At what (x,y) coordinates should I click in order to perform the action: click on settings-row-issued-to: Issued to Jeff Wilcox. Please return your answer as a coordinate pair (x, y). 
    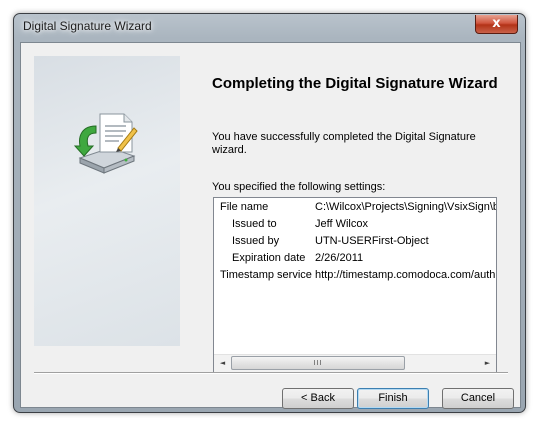
    Looking at the image, I should click on (355, 226).